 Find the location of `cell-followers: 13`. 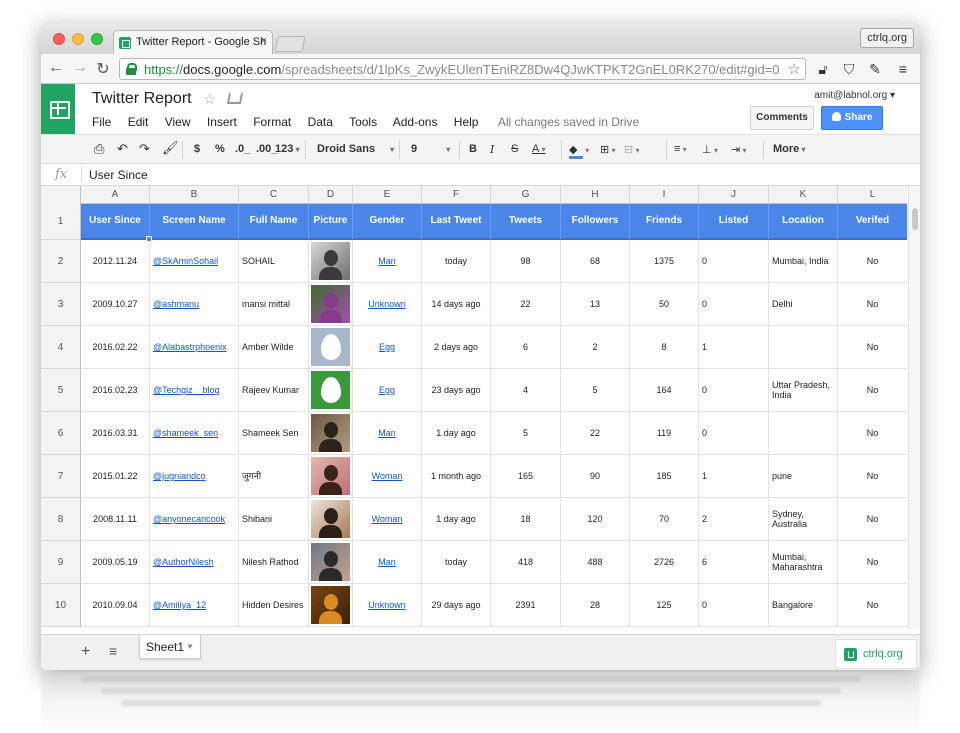

cell-followers: 13 is located at coordinates (595, 304).